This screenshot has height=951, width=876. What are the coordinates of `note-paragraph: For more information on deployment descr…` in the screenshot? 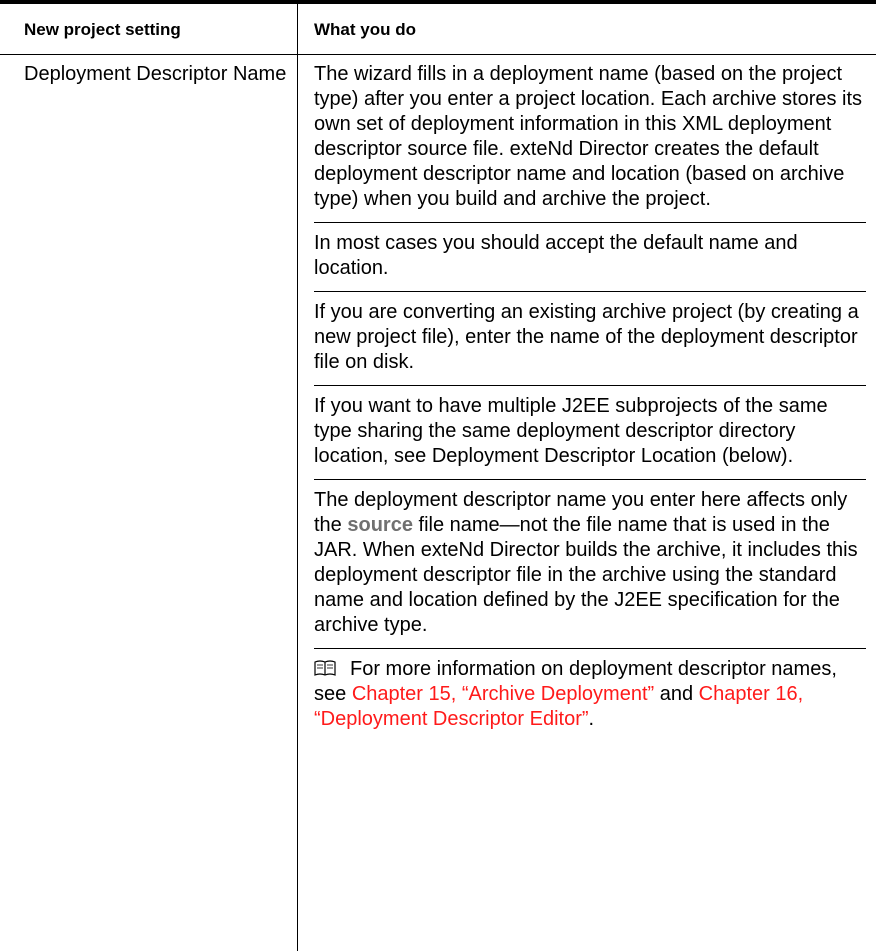 It's located at (590, 699).